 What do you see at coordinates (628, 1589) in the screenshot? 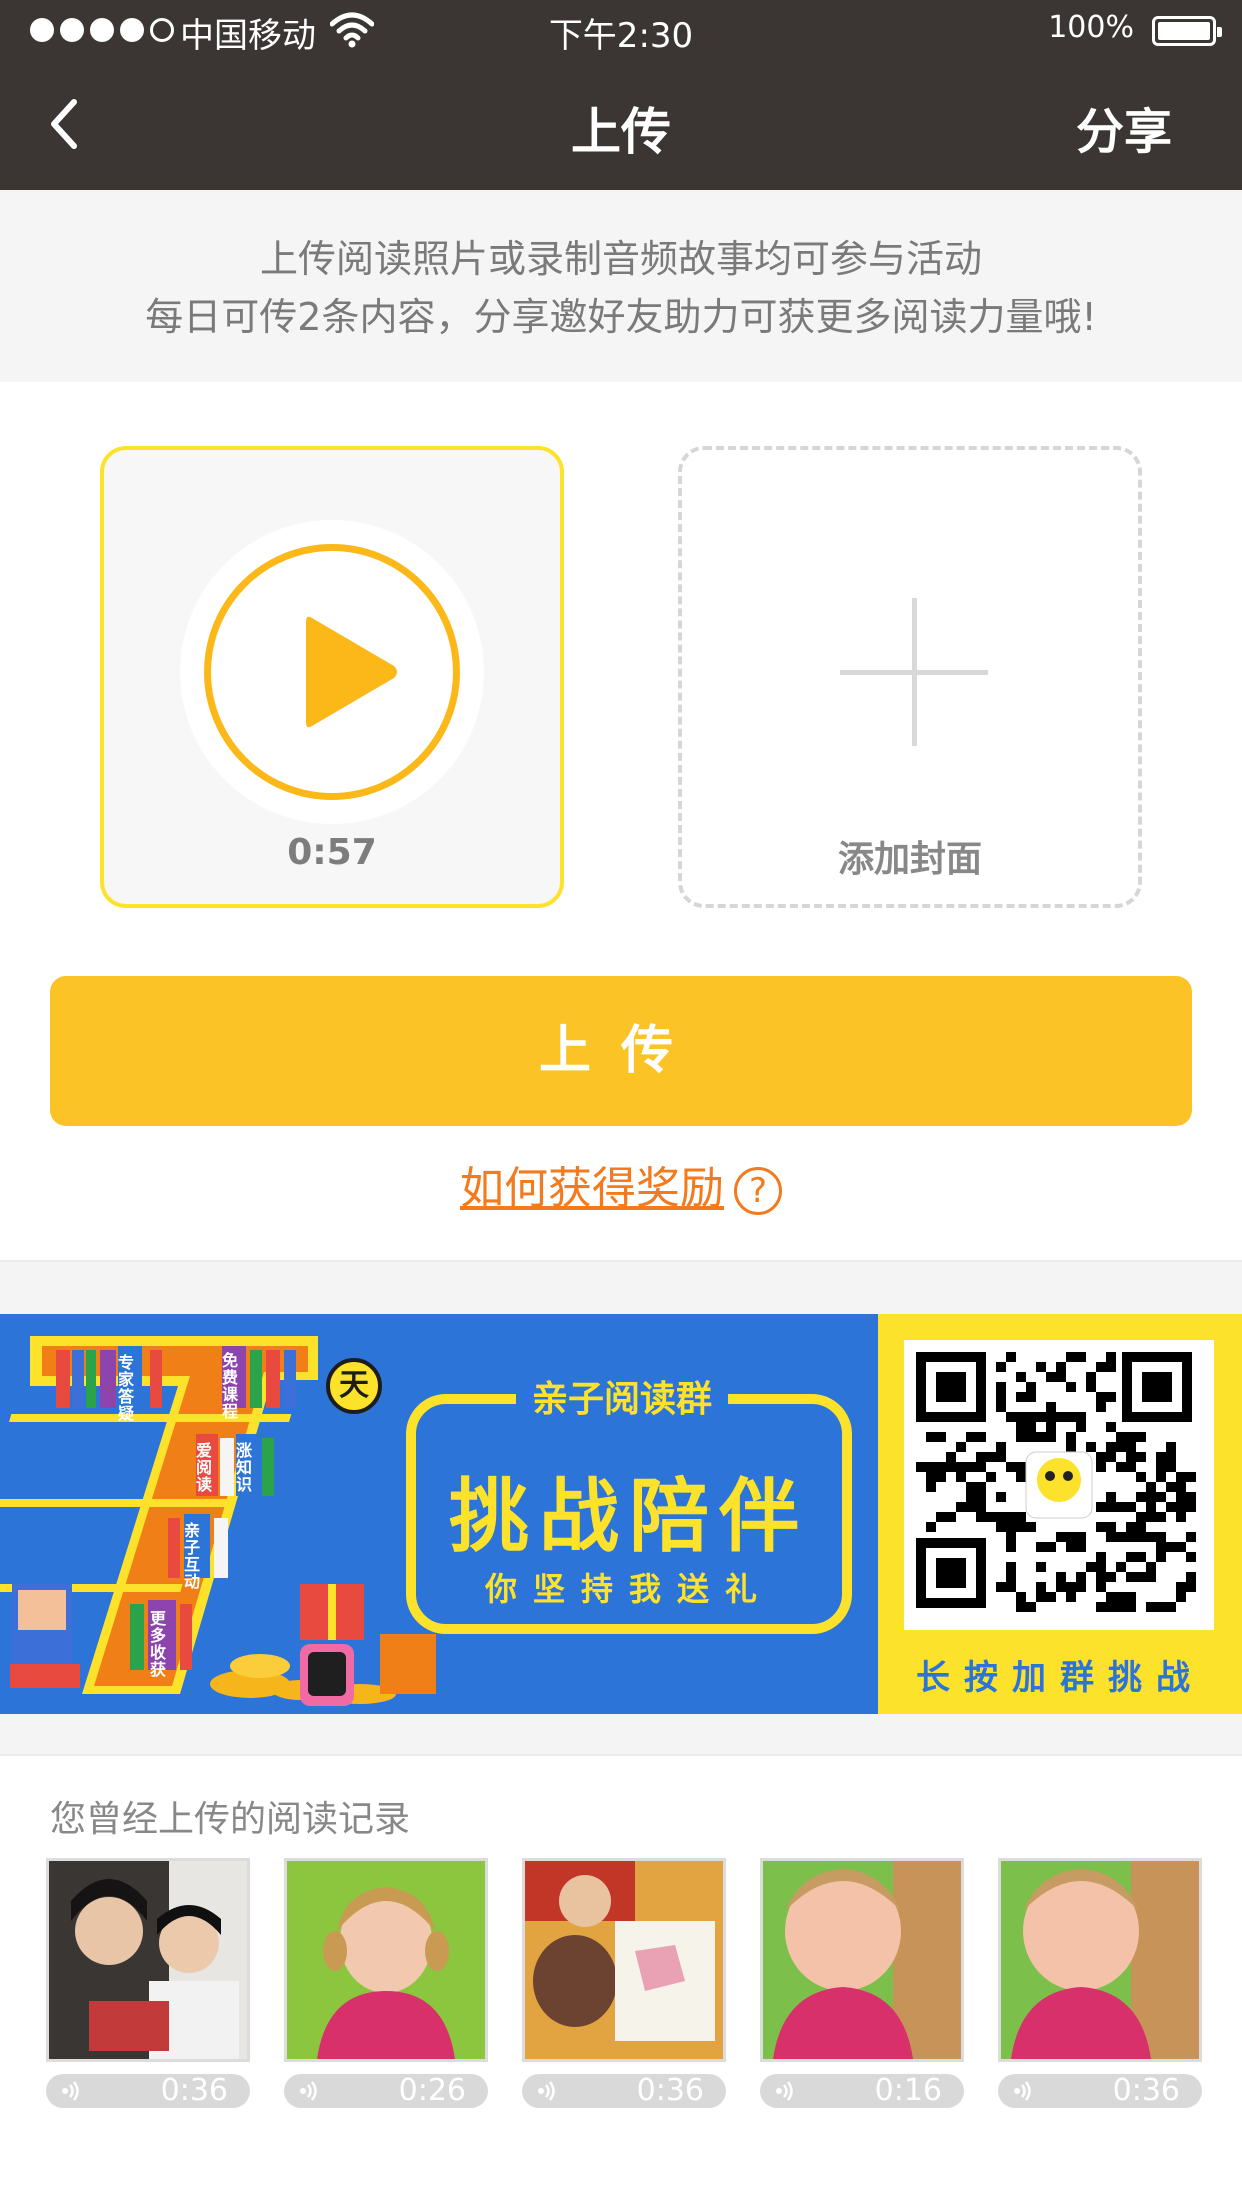
I see `banner-subtitle: 你坚持我送礼` at bounding box center [628, 1589].